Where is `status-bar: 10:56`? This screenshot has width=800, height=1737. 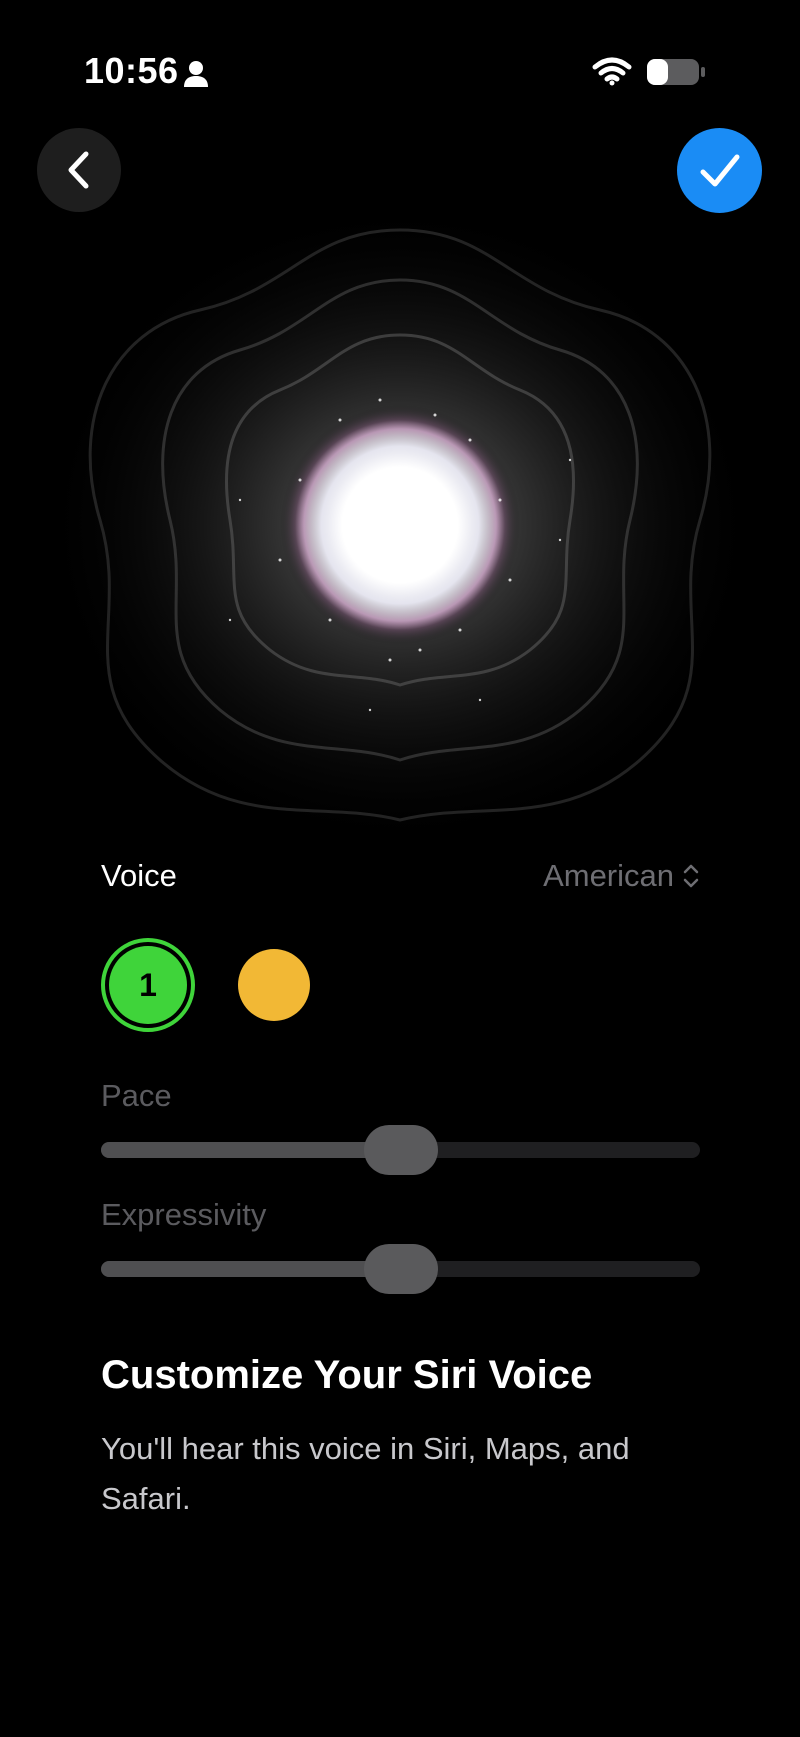
status-bar: 10:56 is located at coordinates (400, 75).